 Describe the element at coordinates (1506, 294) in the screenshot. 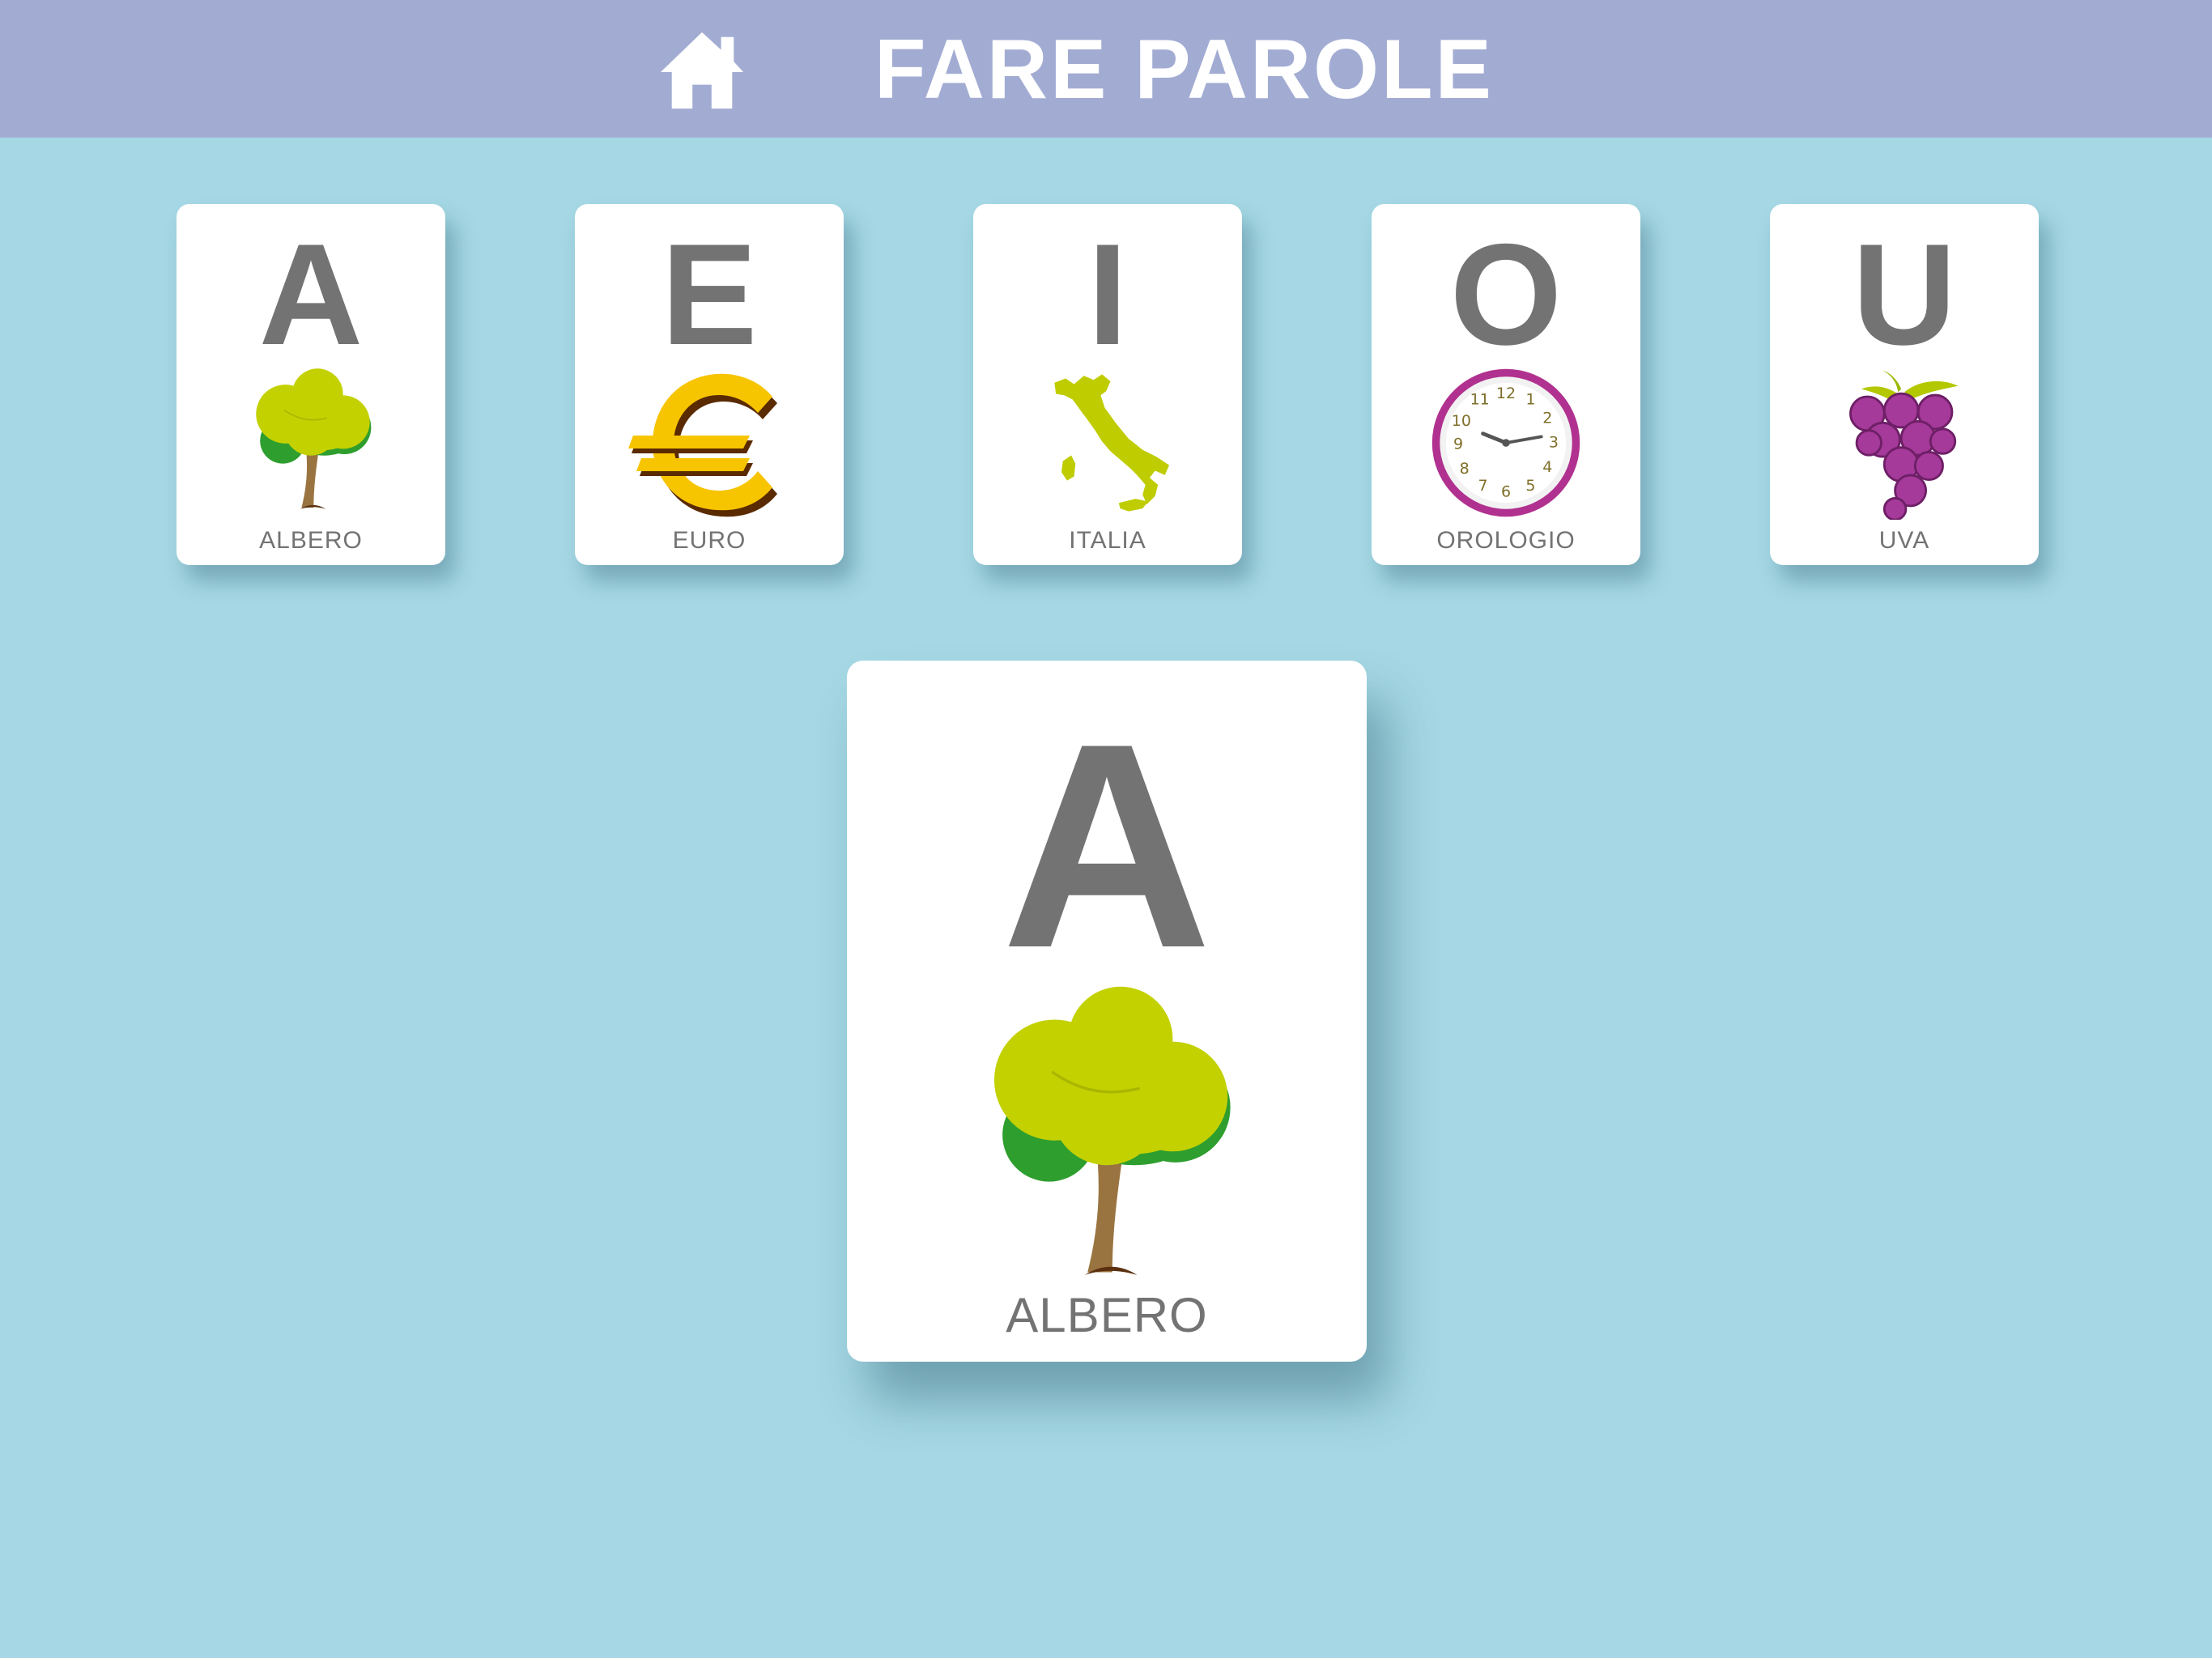

I see `card-letter: O` at that location.